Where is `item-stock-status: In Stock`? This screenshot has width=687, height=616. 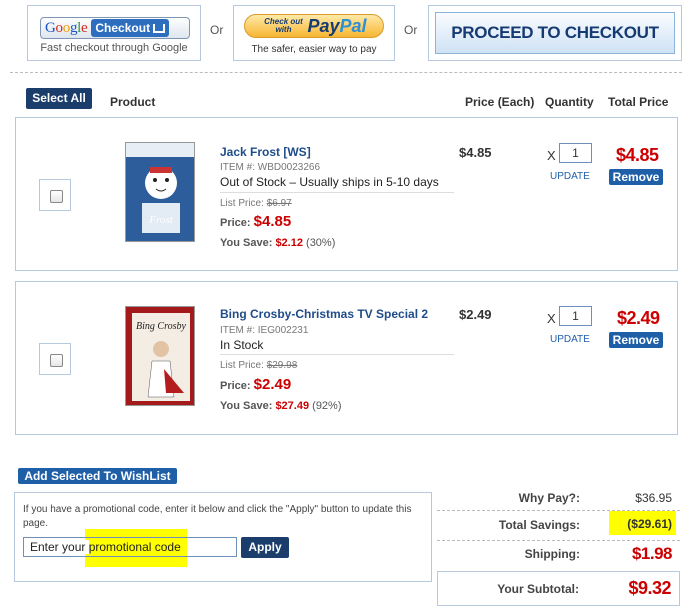 item-stock-status: In Stock is located at coordinates (242, 345).